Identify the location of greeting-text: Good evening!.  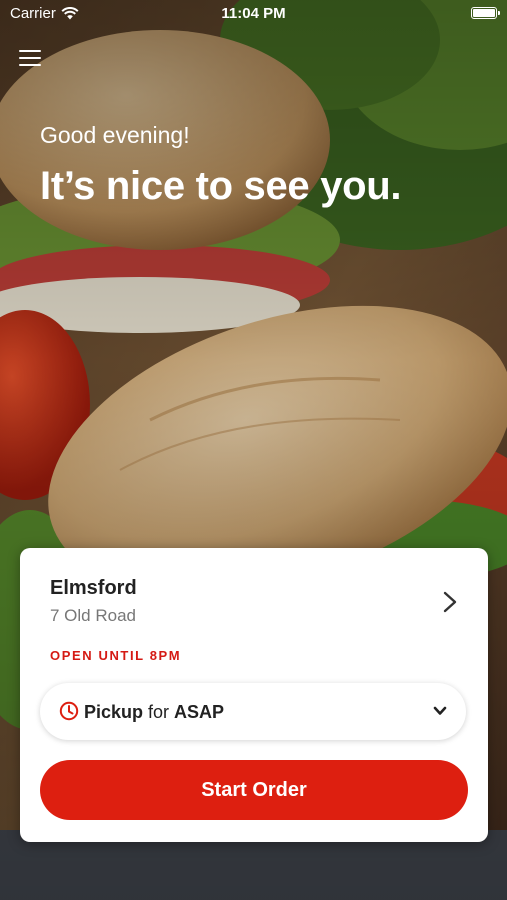
(115, 135).